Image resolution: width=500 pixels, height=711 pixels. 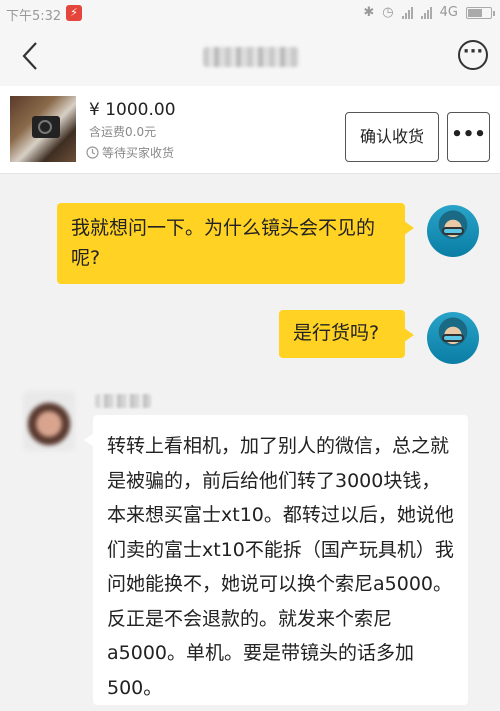 I want to click on product-more-button: •••, so click(x=468, y=137).